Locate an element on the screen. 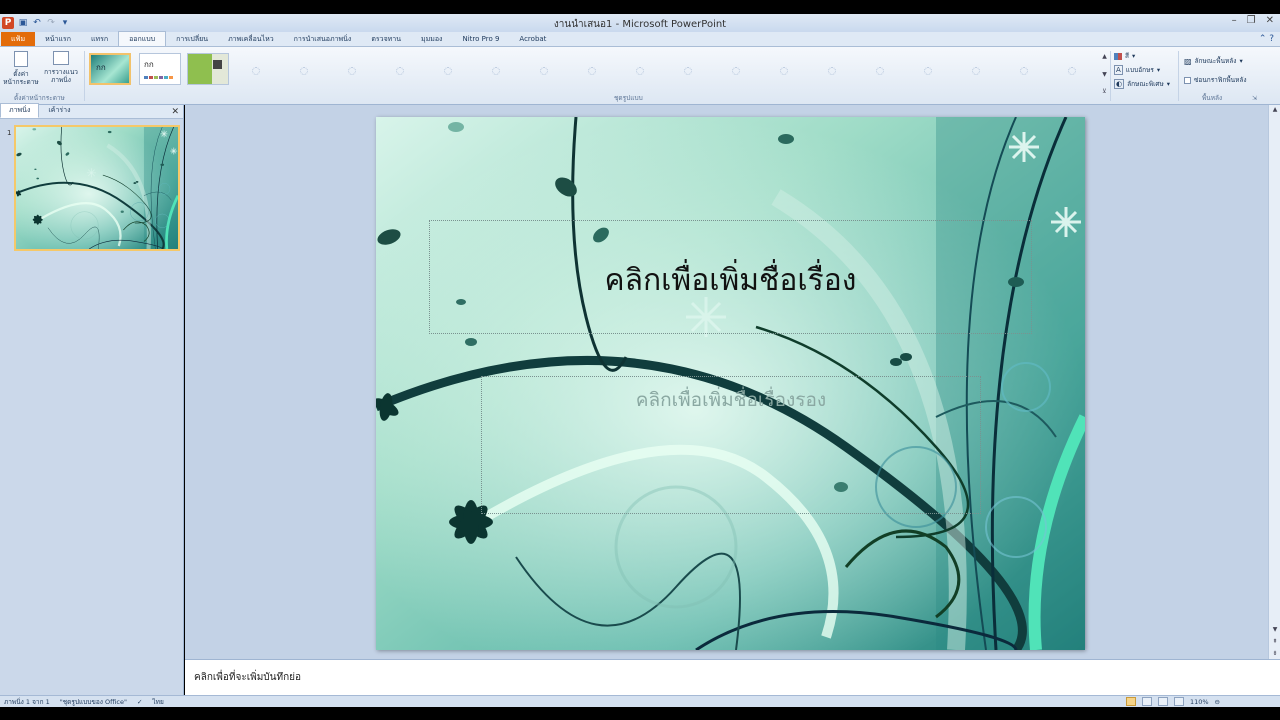 Image resolution: width=1280 pixels, height=720 pixels. slide-number: 1 is located at coordinates (9, 133).